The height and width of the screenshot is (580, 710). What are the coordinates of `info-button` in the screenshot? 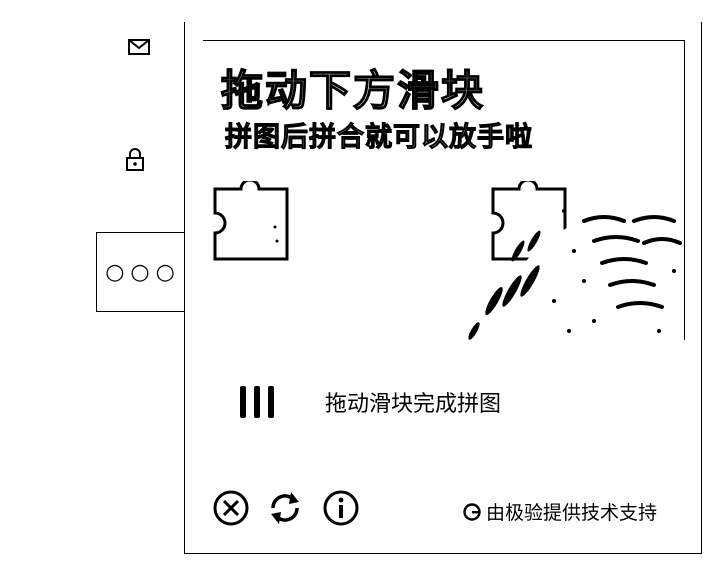 It's located at (341, 508).